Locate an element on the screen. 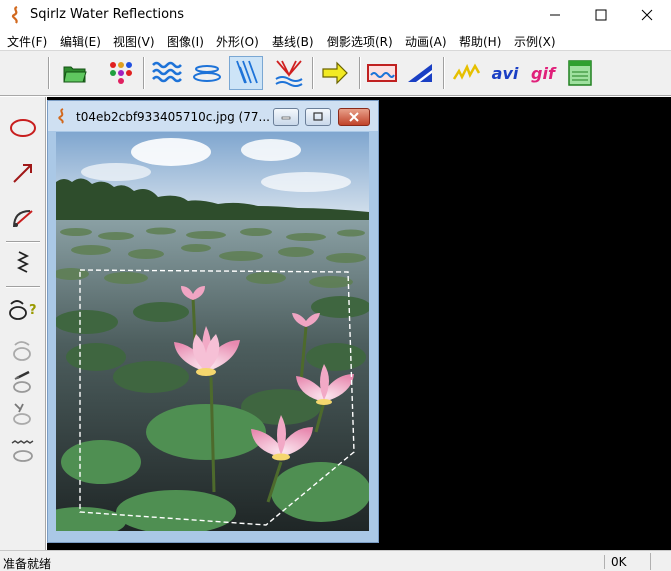 The width and height of the screenshot is (671, 571). splash-button is located at coordinates (289, 73).